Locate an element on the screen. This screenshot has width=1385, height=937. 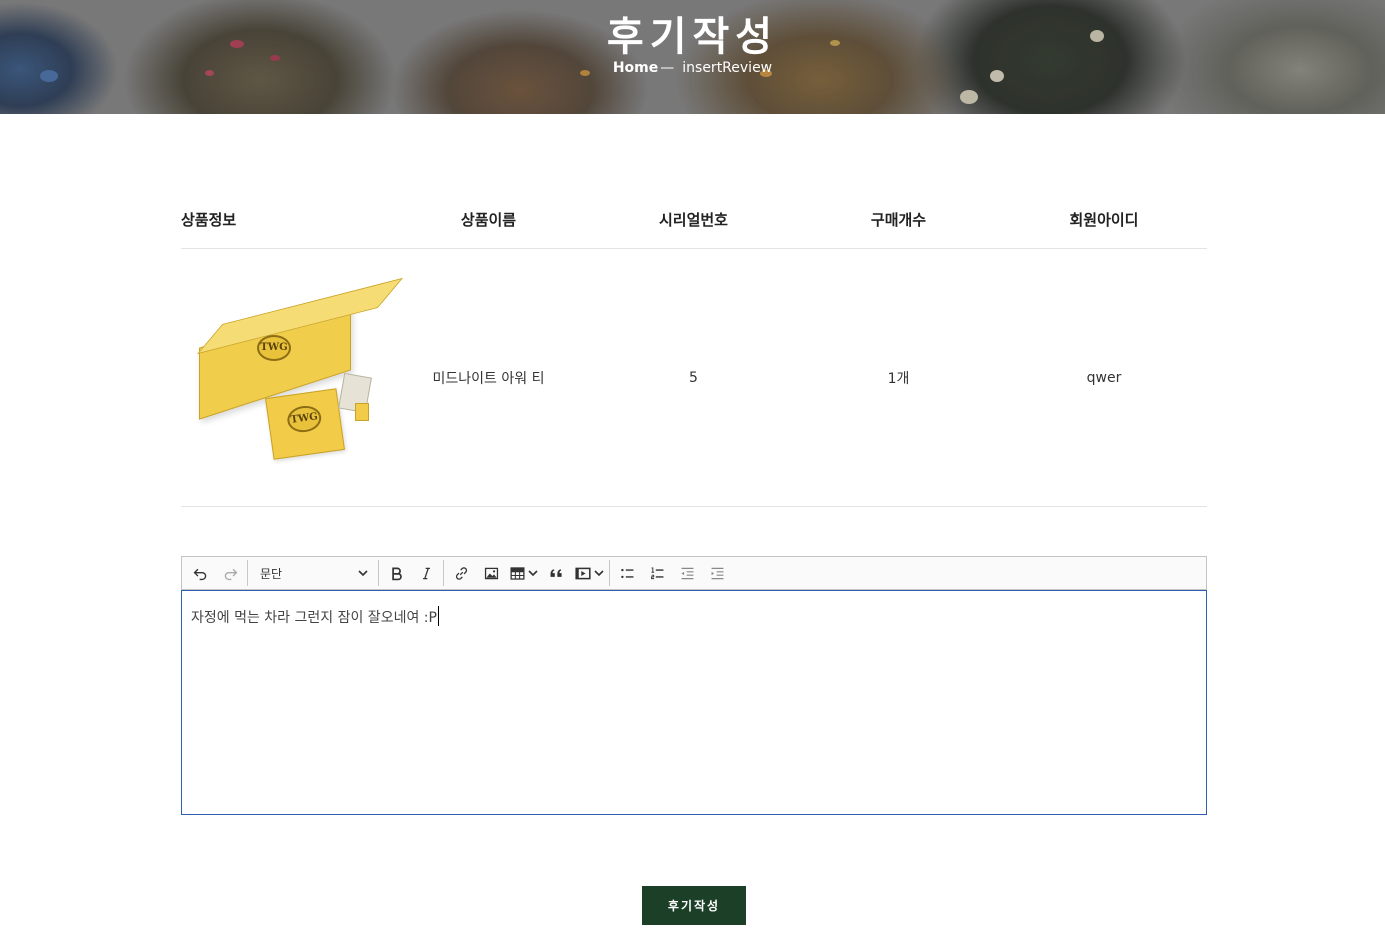
product-image-cell: TWG TWG is located at coordinates (292, 370).